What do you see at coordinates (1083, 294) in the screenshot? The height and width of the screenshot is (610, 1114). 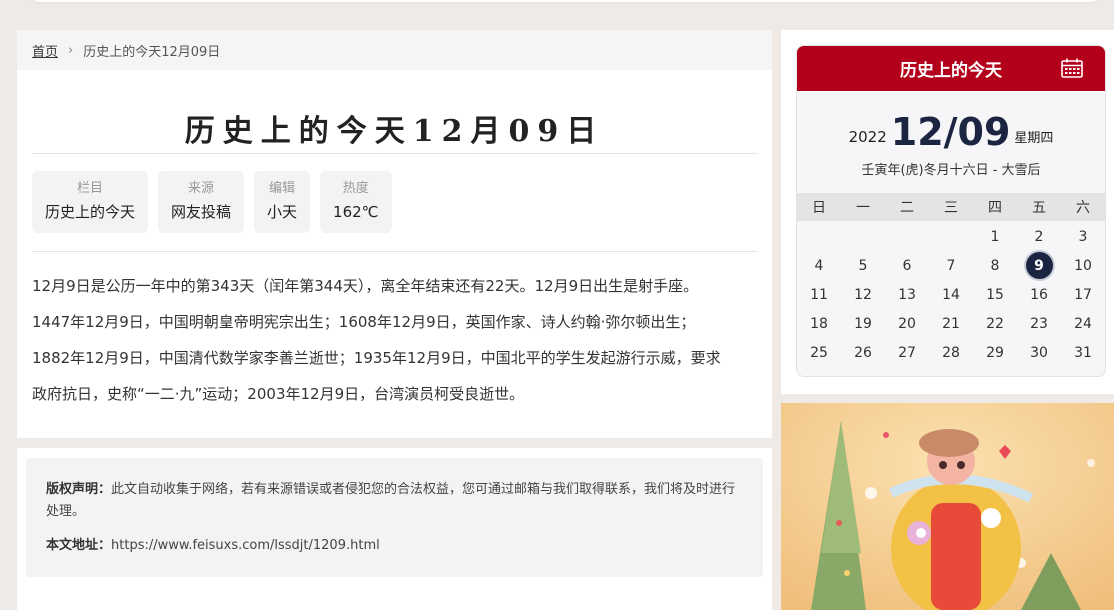 I see `calendar-day: 17` at bounding box center [1083, 294].